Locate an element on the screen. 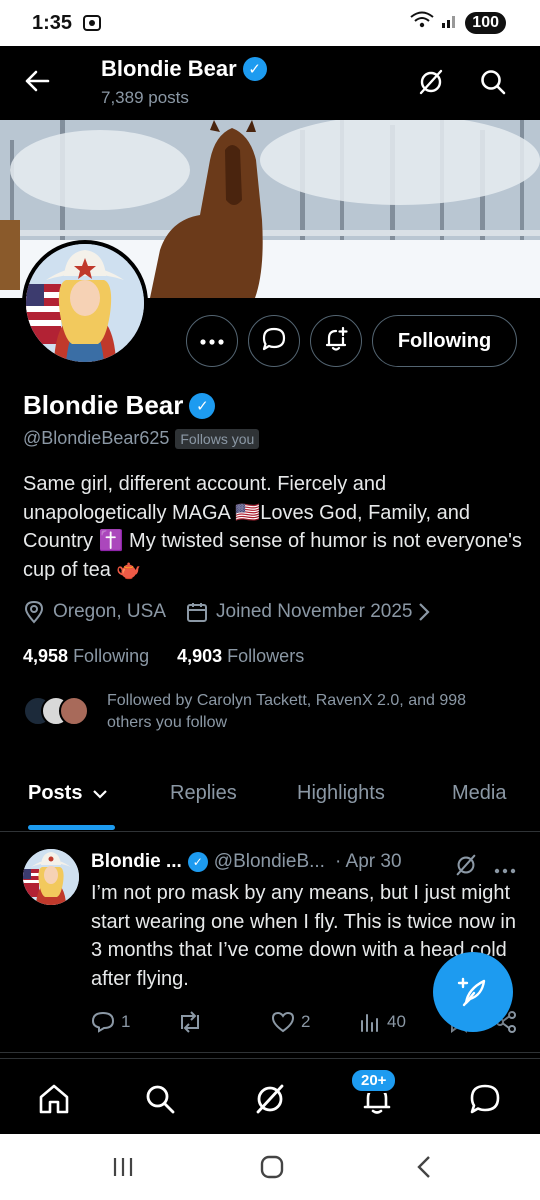  profile-joined-date: Joined November 2025 is located at coordinates (314, 611).